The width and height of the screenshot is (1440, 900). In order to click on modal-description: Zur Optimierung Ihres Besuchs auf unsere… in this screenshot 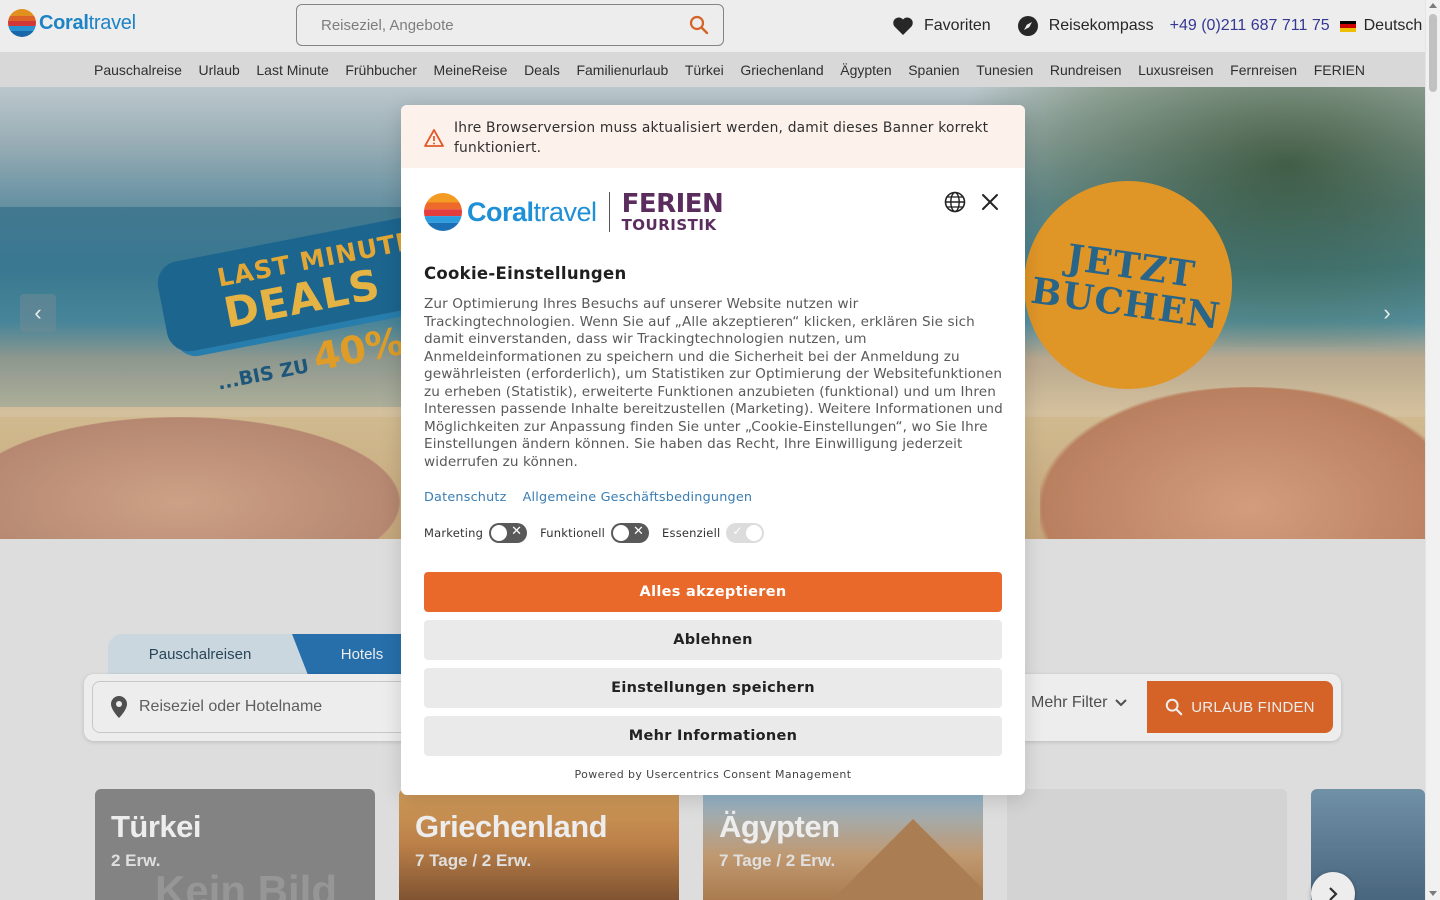, I will do `click(713, 383)`.